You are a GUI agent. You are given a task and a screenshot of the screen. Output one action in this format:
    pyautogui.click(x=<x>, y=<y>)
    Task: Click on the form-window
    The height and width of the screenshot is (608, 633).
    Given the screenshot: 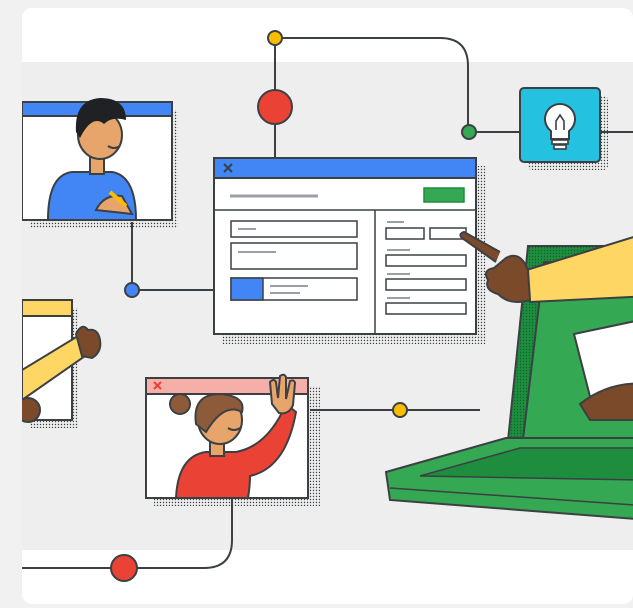 What is the action you would take?
    pyautogui.click(x=349, y=250)
    